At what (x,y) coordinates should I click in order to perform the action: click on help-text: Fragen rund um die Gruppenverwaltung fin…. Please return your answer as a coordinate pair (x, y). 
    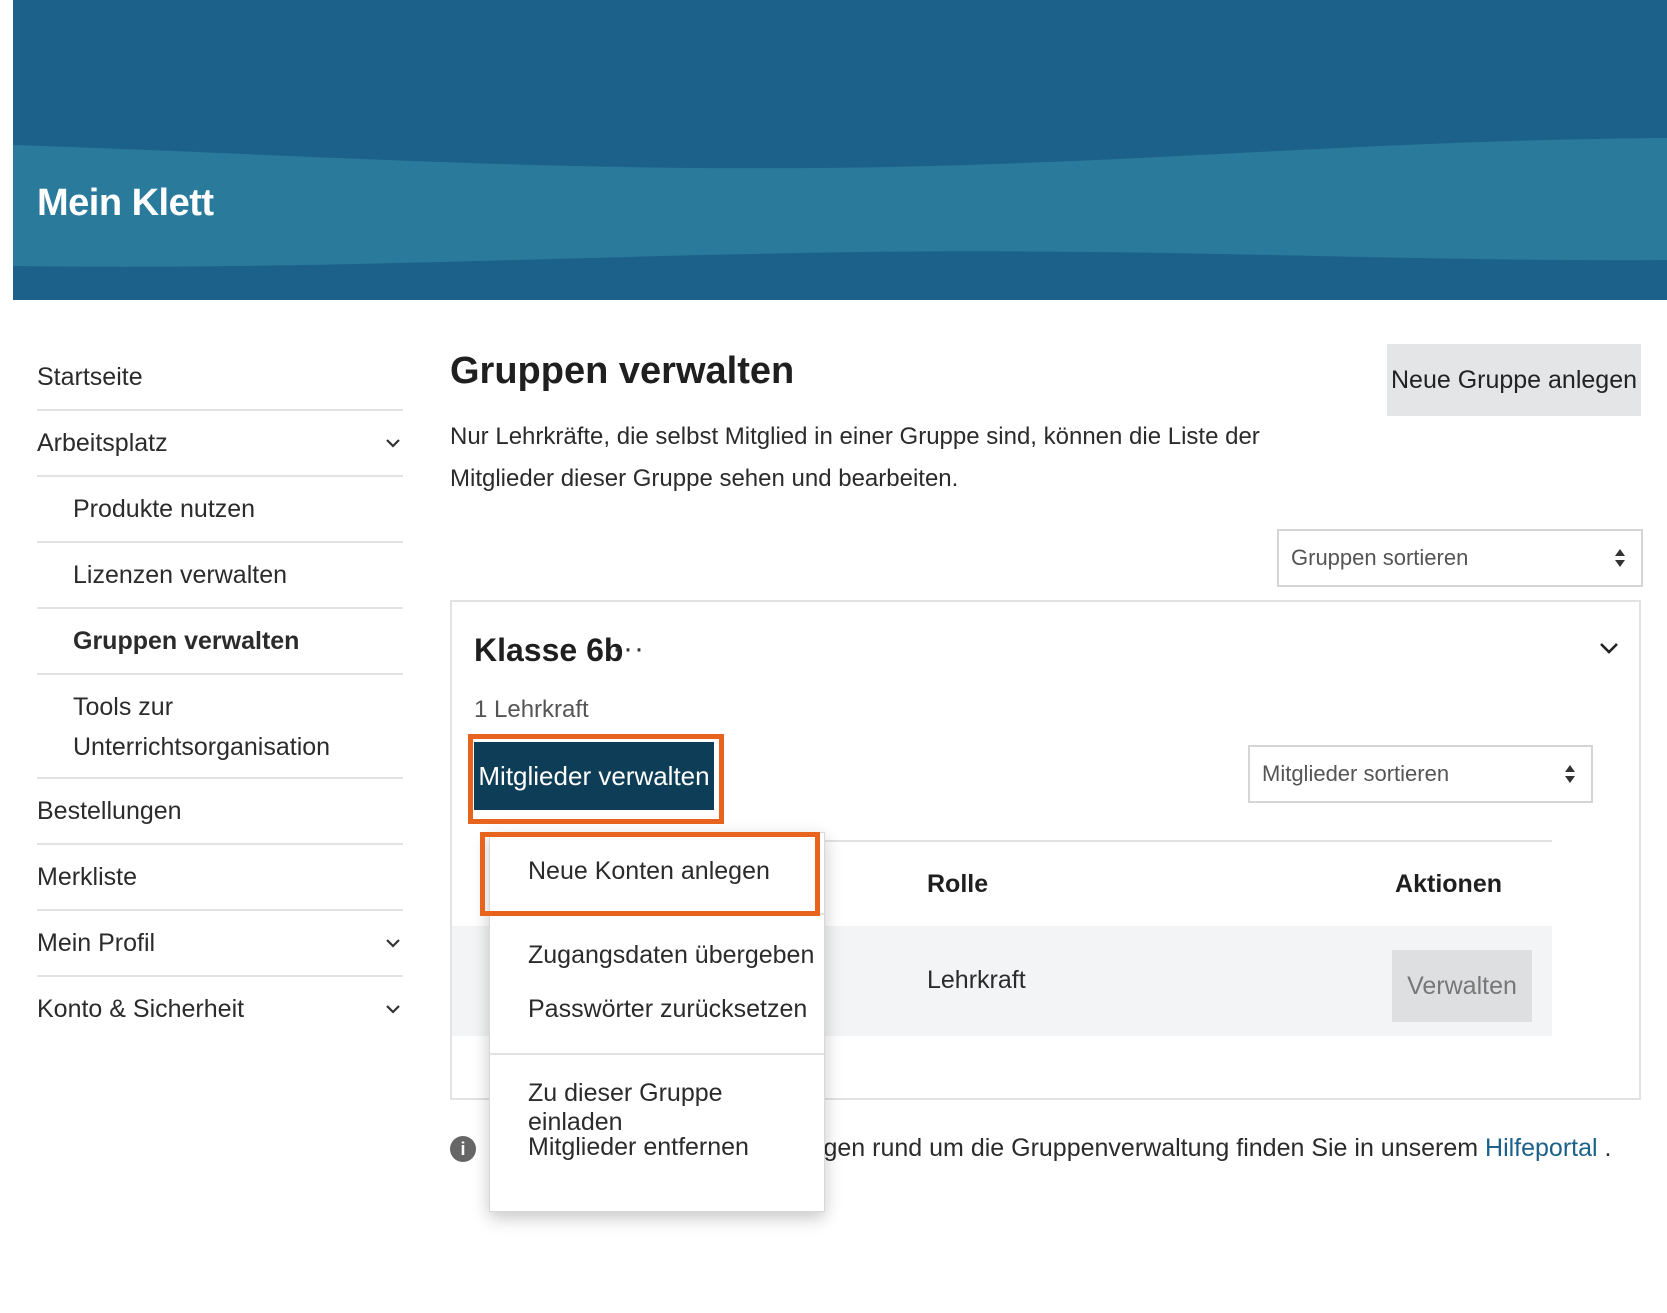
    Looking at the image, I should click on (1136, 1148).